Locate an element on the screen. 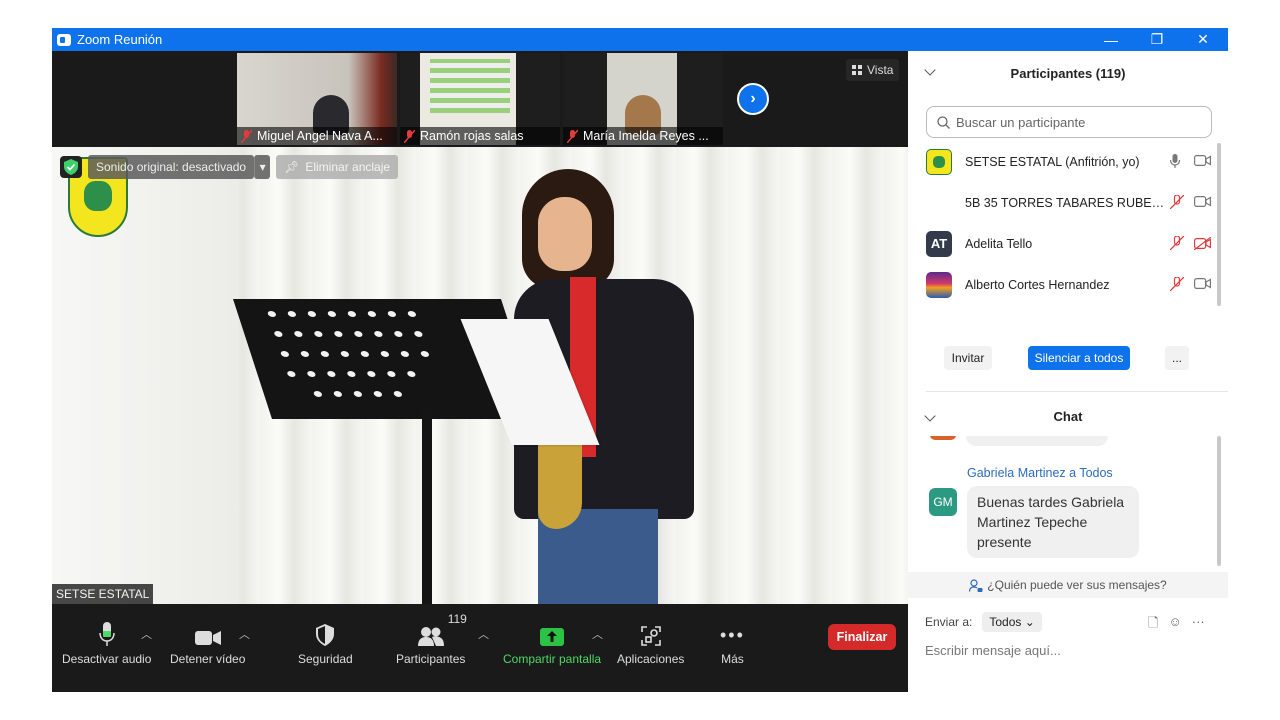  file-icon: 🗋 is located at coordinates (1153, 625).